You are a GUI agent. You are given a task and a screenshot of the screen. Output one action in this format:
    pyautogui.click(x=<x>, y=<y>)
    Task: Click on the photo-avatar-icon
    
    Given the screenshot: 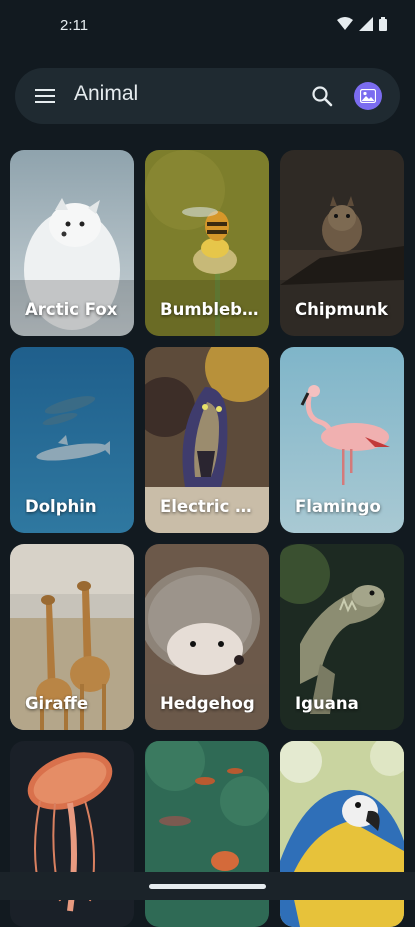 What is the action you would take?
    pyautogui.click(x=368, y=96)
    